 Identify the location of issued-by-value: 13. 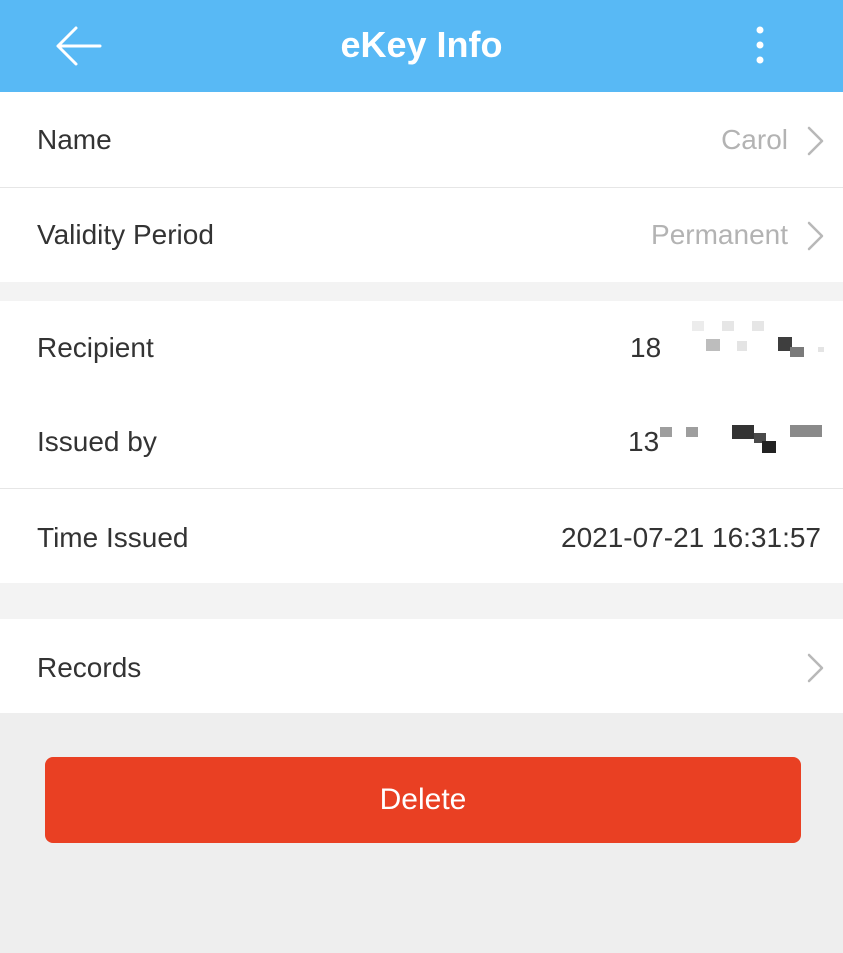
(644, 441).